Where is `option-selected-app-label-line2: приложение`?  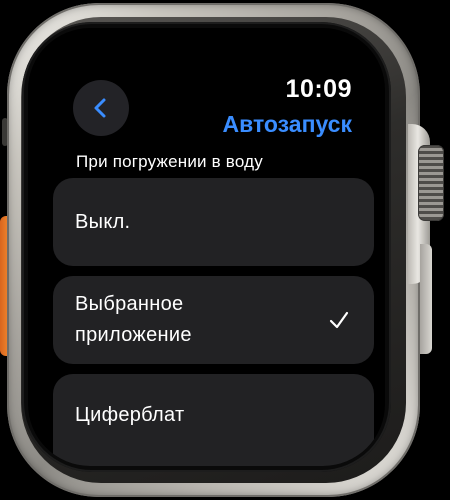
option-selected-app-label-line2: приложение is located at coordinates (133, 335).